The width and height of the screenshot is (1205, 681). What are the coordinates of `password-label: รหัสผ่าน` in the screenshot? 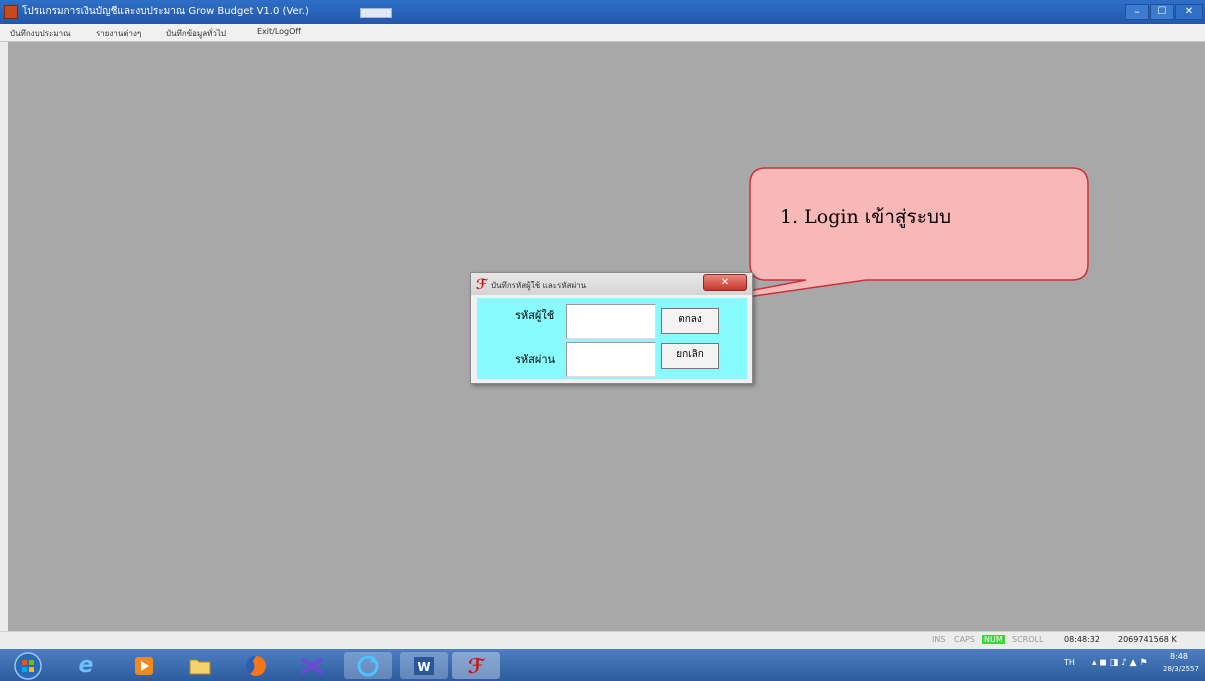 It's located at (535, 359).